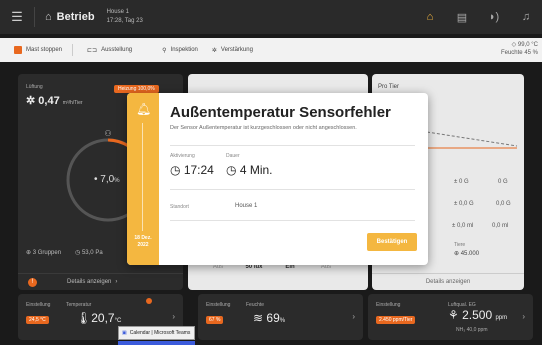 The width and height of the screenshot is (542, 345). Describe the element at coordinates (72, 103) in the screenshot. I see `ventilation-unit: m³/h/Tier` at that location.